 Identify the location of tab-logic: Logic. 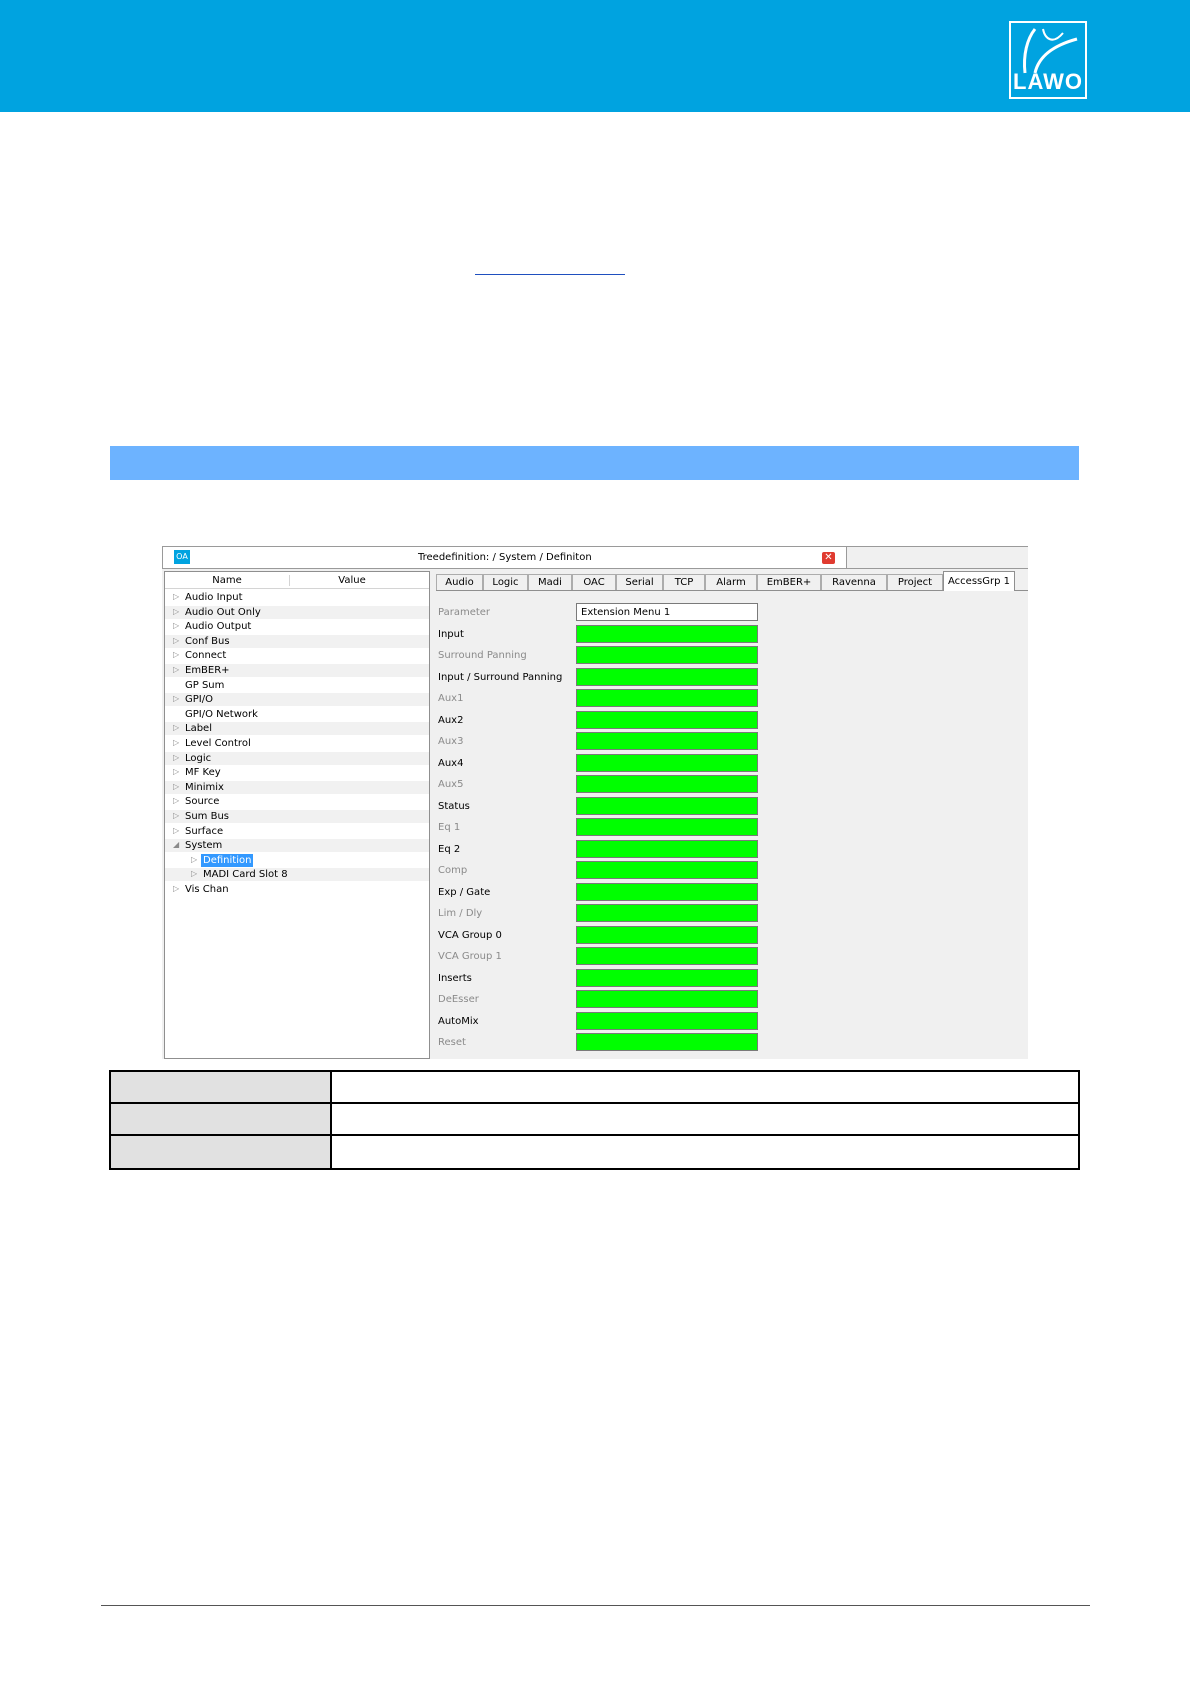
(505, 582).